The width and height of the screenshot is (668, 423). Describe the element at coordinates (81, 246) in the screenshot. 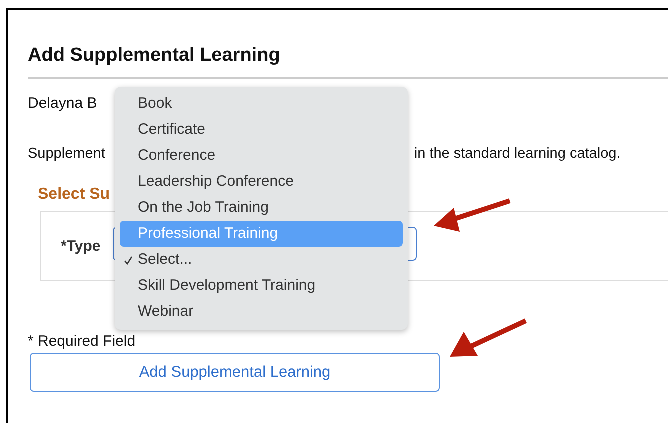

I see `field-label: *Type` at that location.